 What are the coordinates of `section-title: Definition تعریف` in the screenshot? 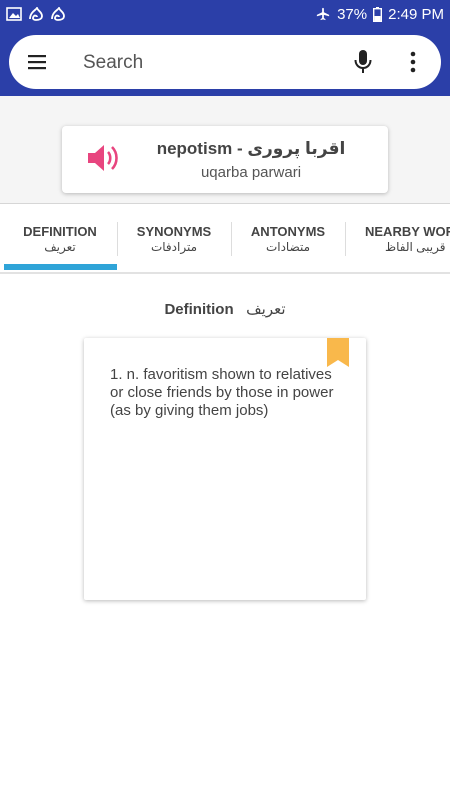 It's located at (225, 309).